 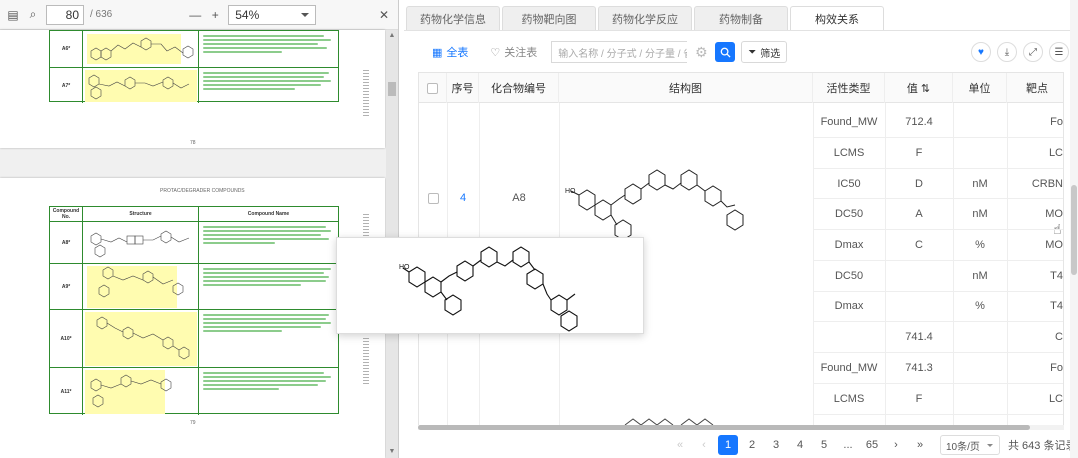 I want to click on horizontal-scrollbar, so click(x=741, y=427).